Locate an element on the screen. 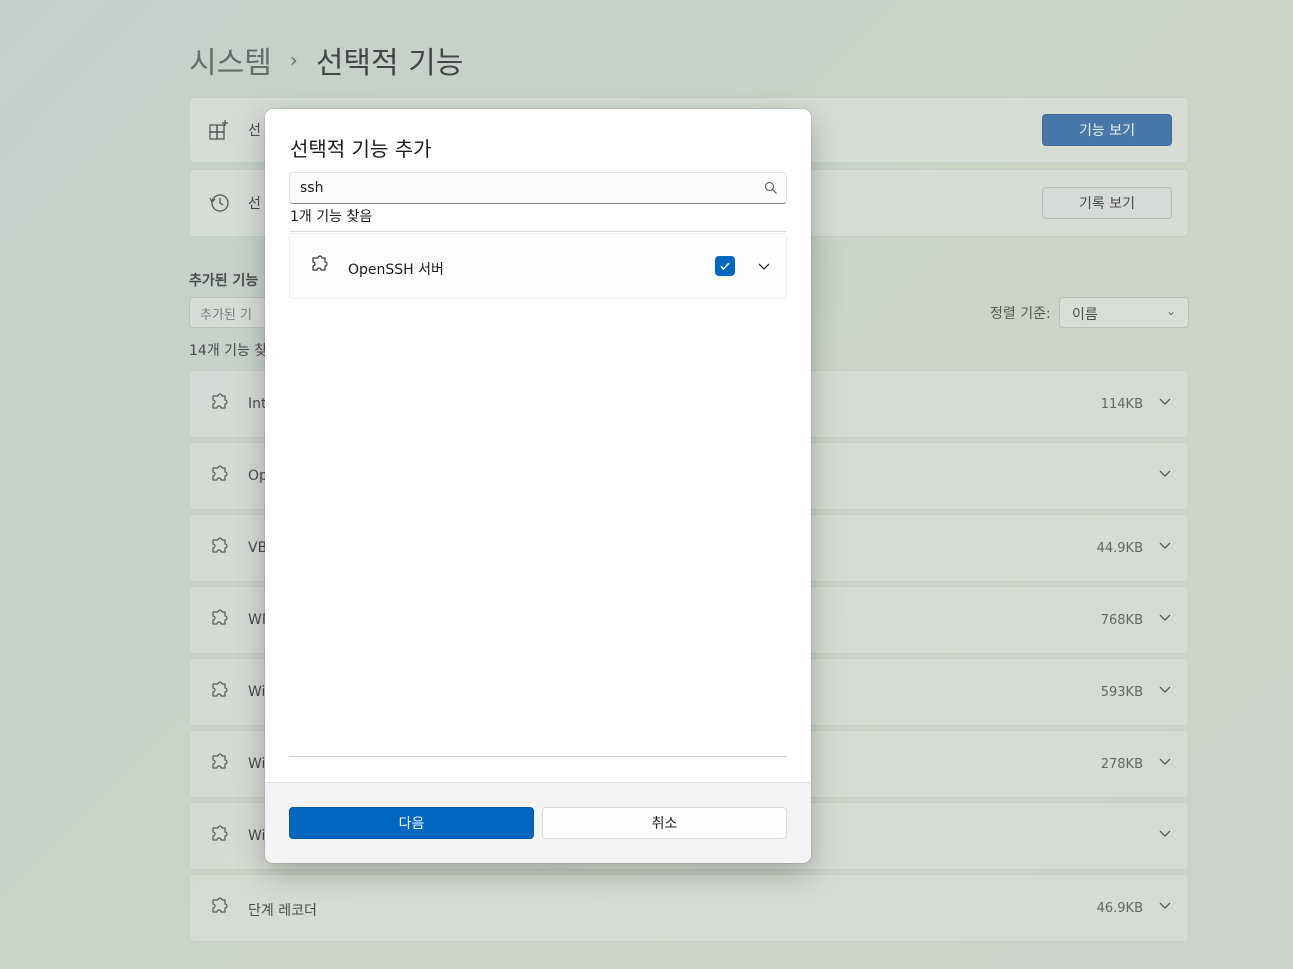 Image resolution: width=1293 pixels, height=969 pixels. chevron-down-icon is located at coordinates (764, 266).